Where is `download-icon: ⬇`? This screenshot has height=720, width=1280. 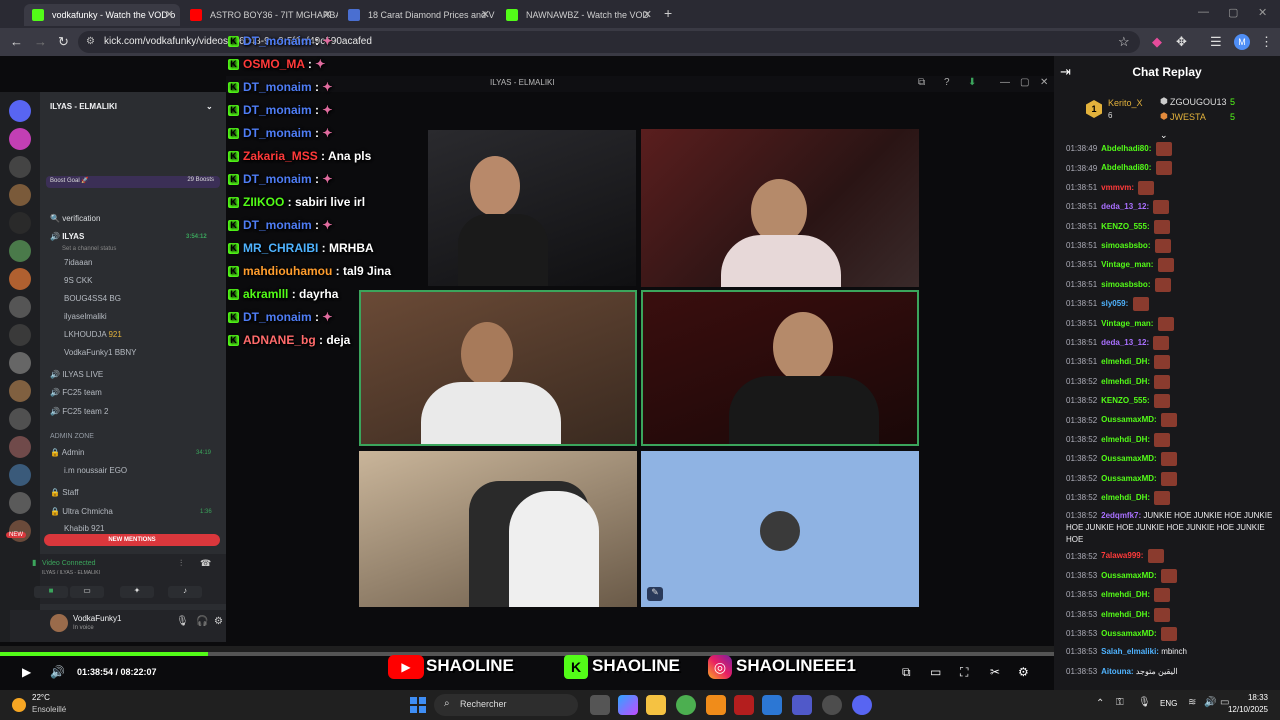
download-icon: ⬇ is located at coordinates (972, 82).